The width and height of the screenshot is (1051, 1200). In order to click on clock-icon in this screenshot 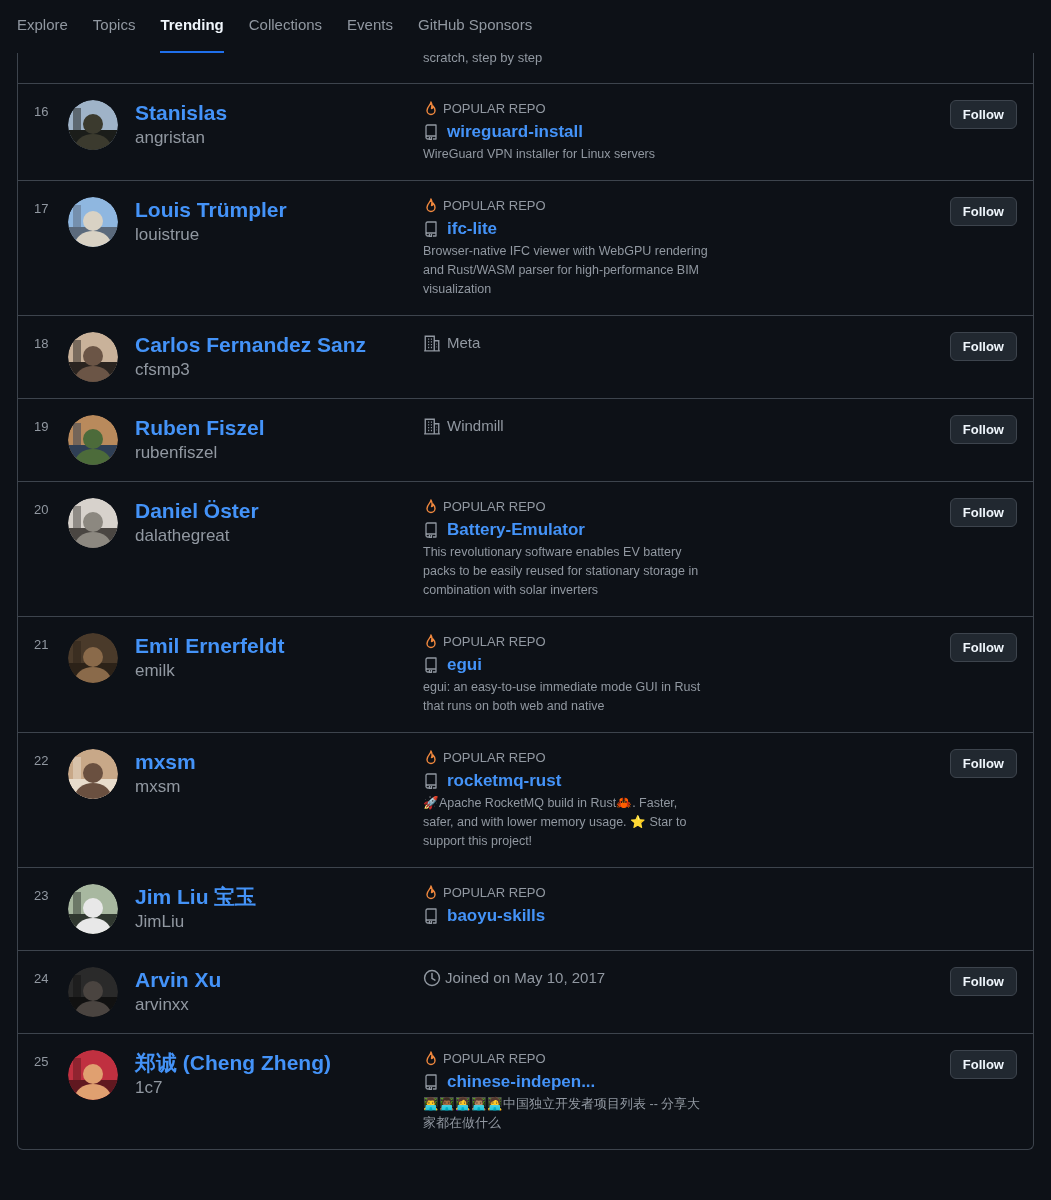, I will do `click(432, 978)`.